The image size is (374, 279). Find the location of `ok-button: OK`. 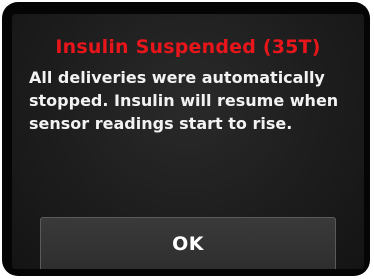

ok-button: OK is located at coordinates (188, 243).